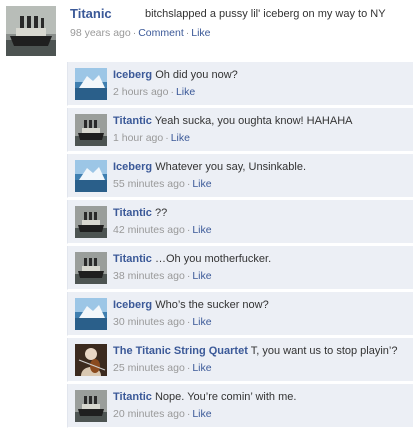 This screenshot has height=430, width=417. I want to click on comment-body: Titantic Nope. You’re comin’ with me., so click(261, 397).